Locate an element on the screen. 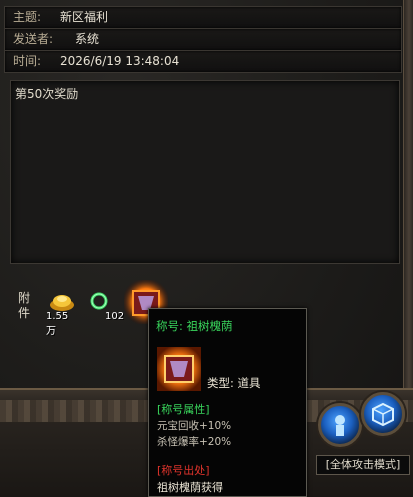 The image size is (413, 497). tooltip-source-header: [称号出处] is located at coordinates (183, 470).